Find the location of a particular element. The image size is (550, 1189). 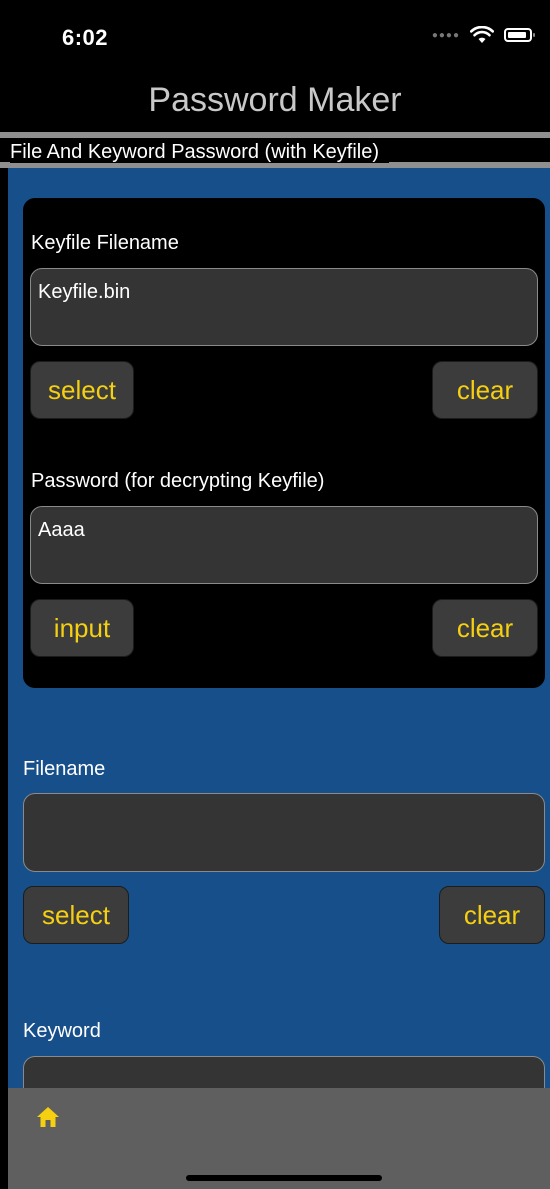

keyfile-filename-field: Keyfile.bin is located at coordinates (284, 307).